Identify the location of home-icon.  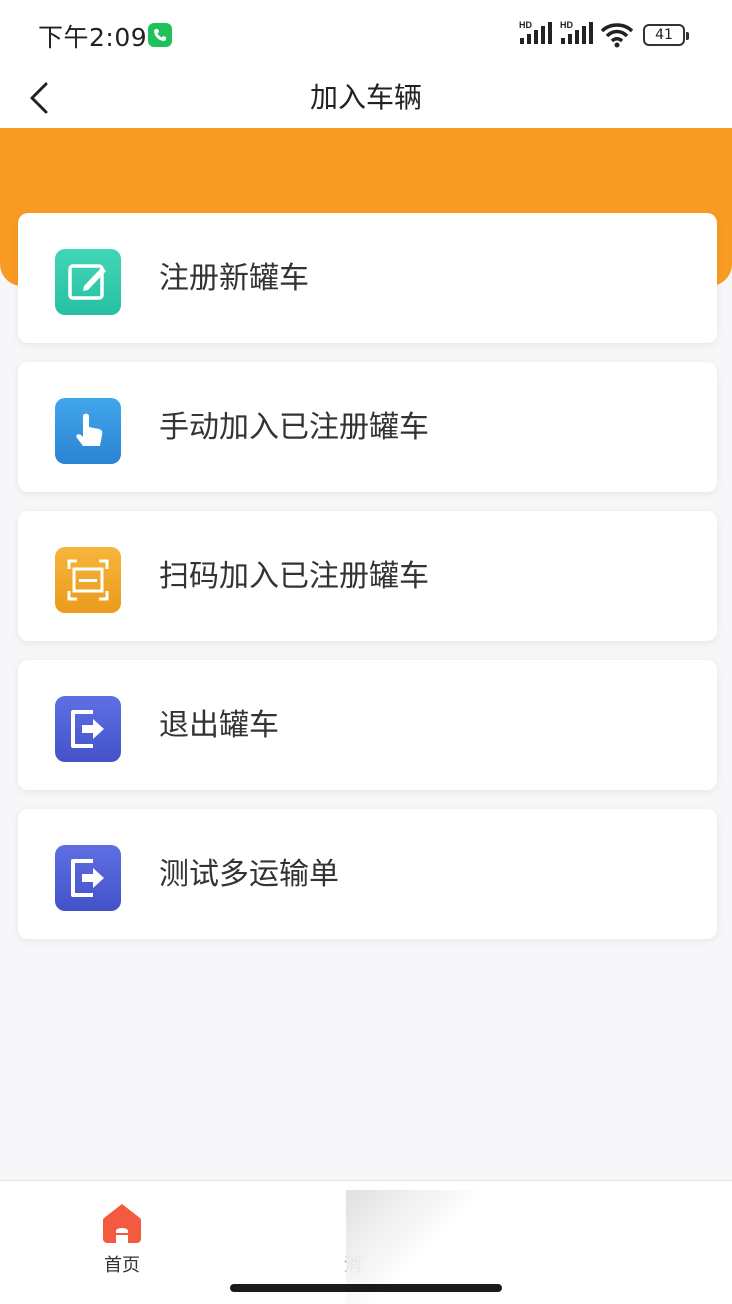
(122, 1223).